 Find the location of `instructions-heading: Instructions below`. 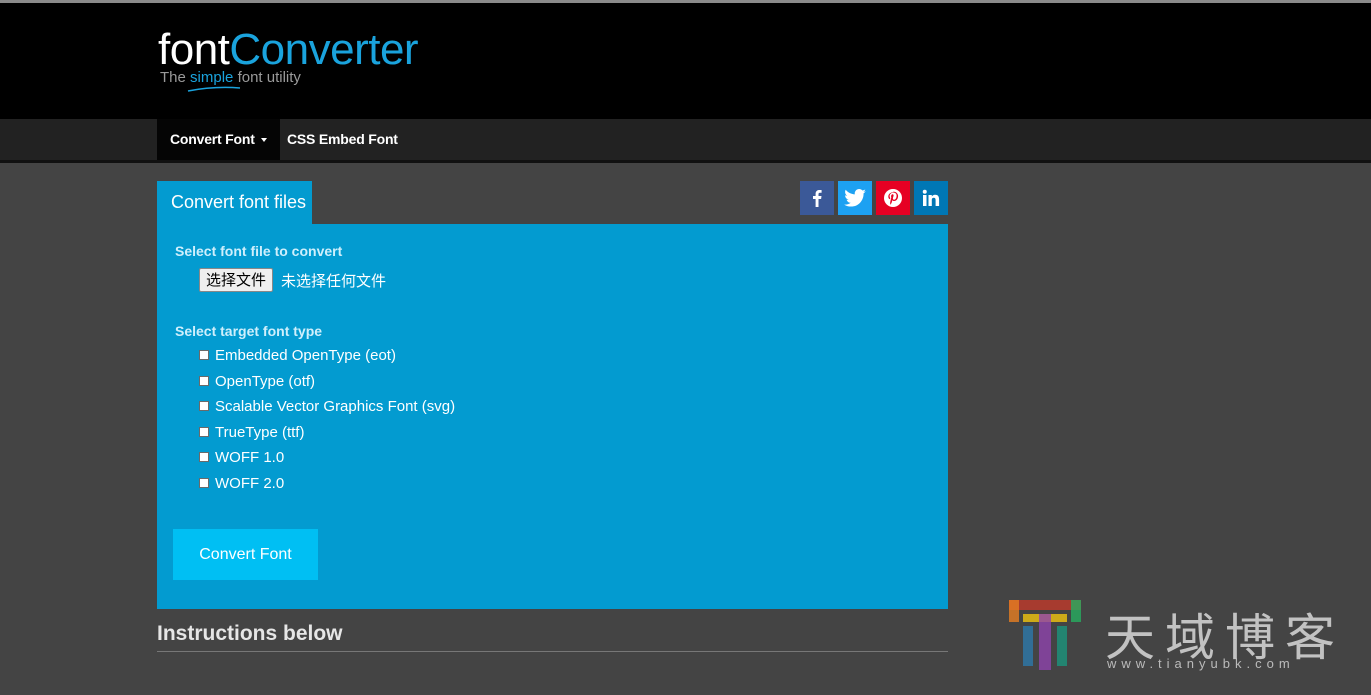

instructions-heading: Instructions below is located at coordinates (250, 633).